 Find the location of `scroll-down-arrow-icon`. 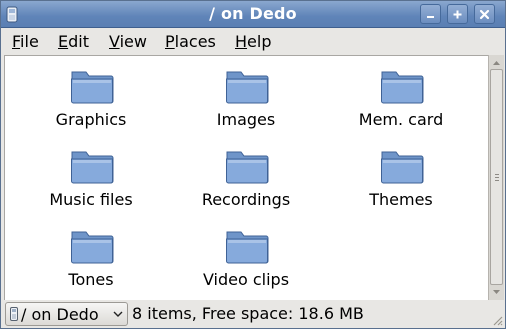

scroll-down-arrow-icon is located at coordinates (496, 292).